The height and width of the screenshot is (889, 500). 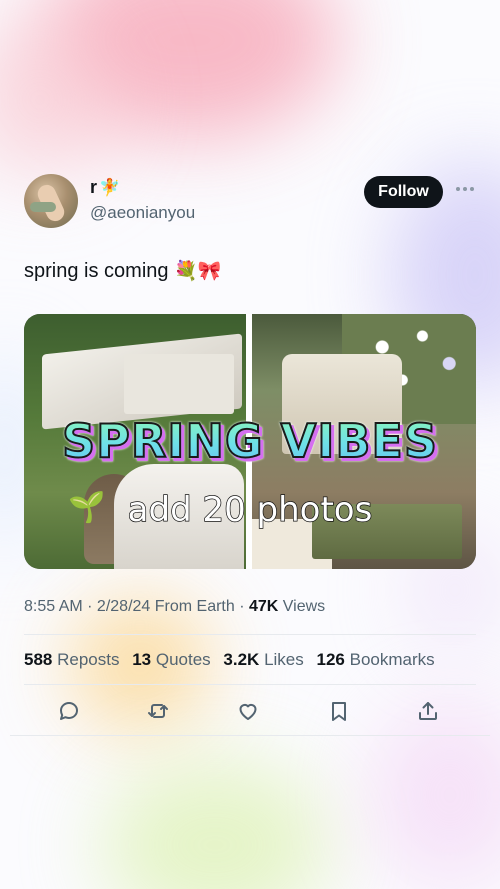 I want to click on like-icon, so click(x=248, y=711).